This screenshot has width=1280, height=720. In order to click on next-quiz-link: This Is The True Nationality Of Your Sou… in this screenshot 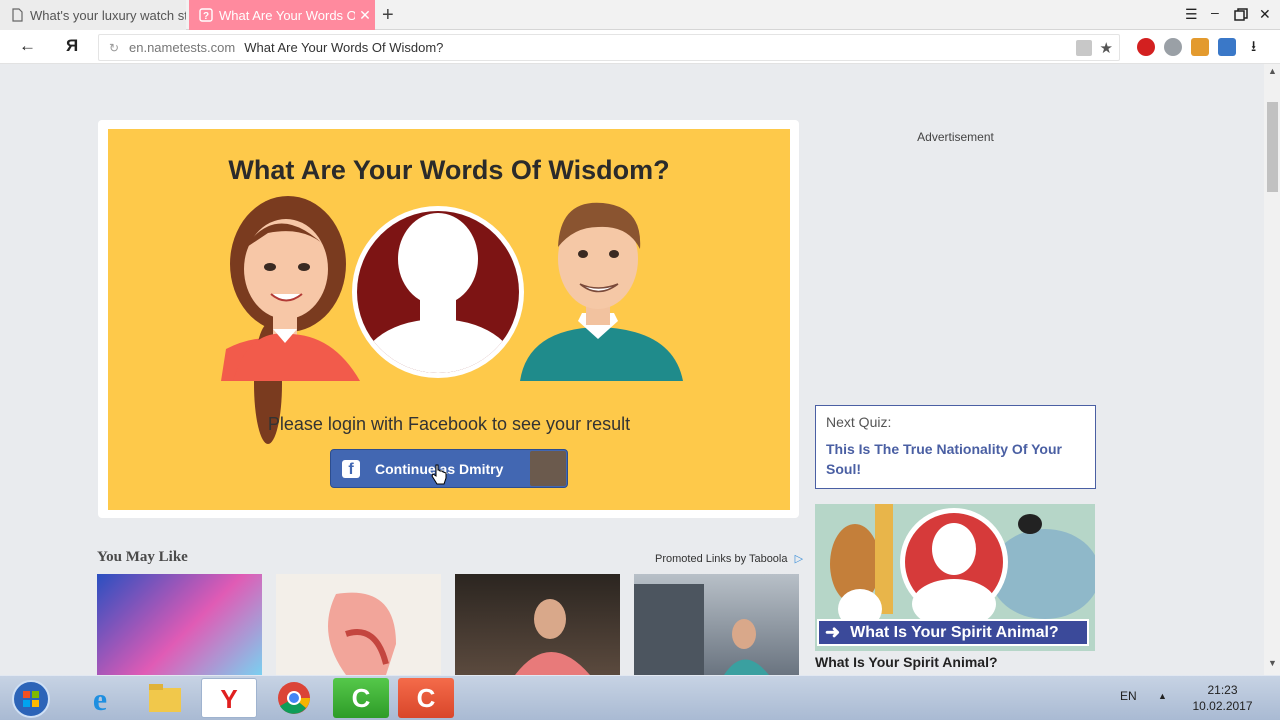, I will do `click(955, 459)`.